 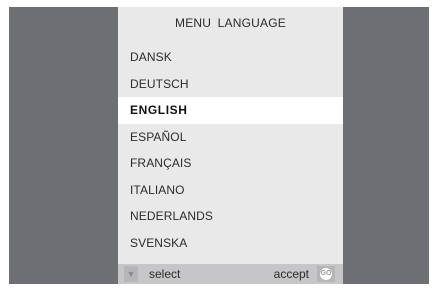 I want to click on select-hint: select, so click(x=164, y=274).